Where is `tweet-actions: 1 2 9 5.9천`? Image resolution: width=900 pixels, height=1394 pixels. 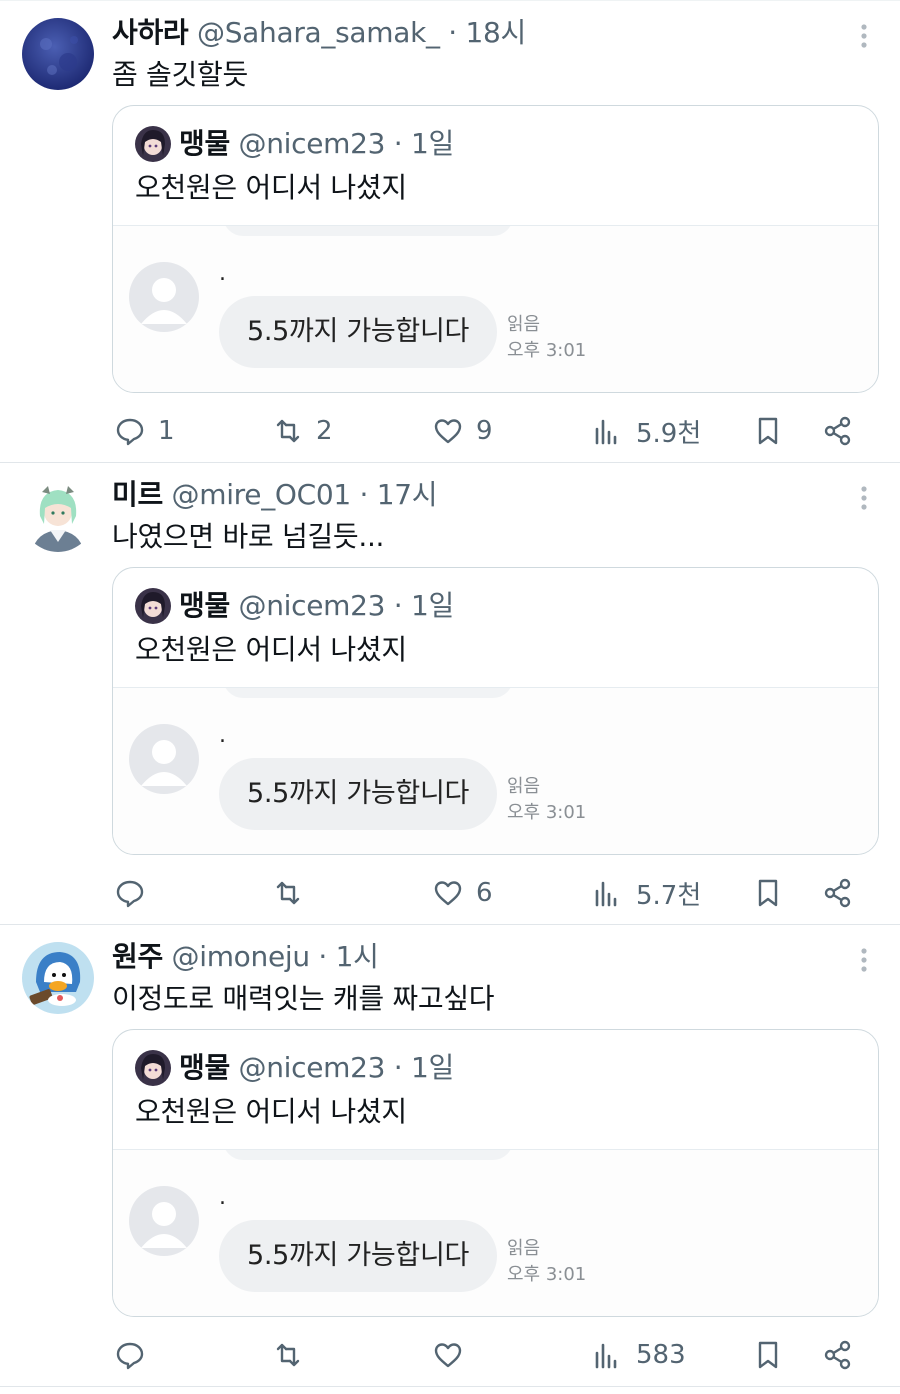 tweet-actions: 1 2 9 5.9천 is located at coordinates (492, 431).